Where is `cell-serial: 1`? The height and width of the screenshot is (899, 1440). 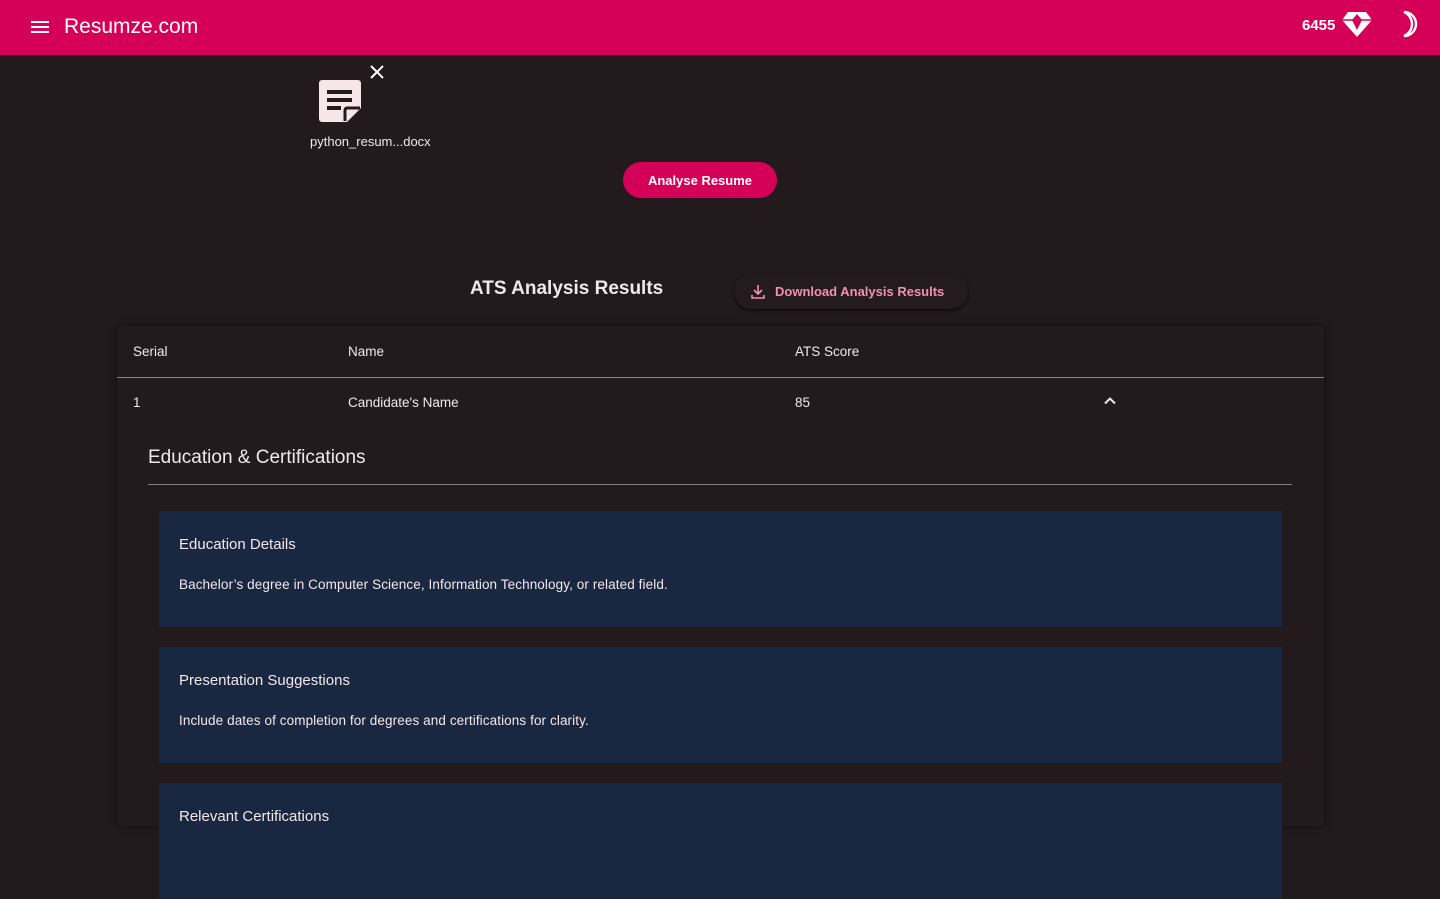 cell-serial: 1 is located at coordinates (137, 402).